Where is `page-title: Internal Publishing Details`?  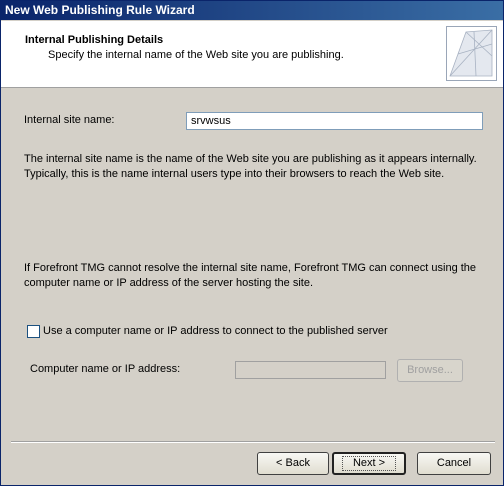
page-title: Internal Publishing Details is located at coordinates (94, 40).